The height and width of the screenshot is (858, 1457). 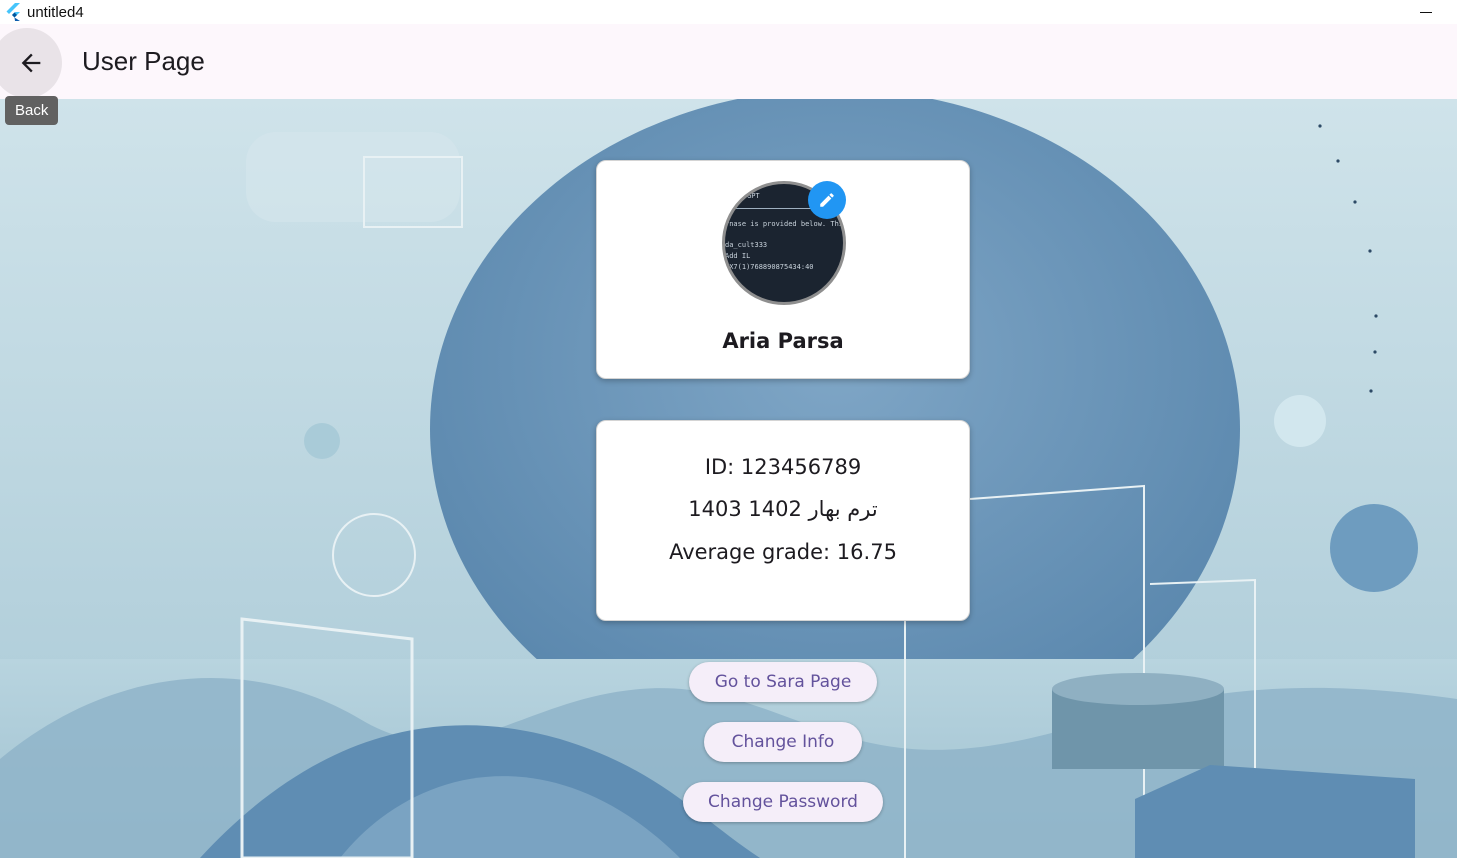 I want to click on back-button, so click(x=31, y=63).